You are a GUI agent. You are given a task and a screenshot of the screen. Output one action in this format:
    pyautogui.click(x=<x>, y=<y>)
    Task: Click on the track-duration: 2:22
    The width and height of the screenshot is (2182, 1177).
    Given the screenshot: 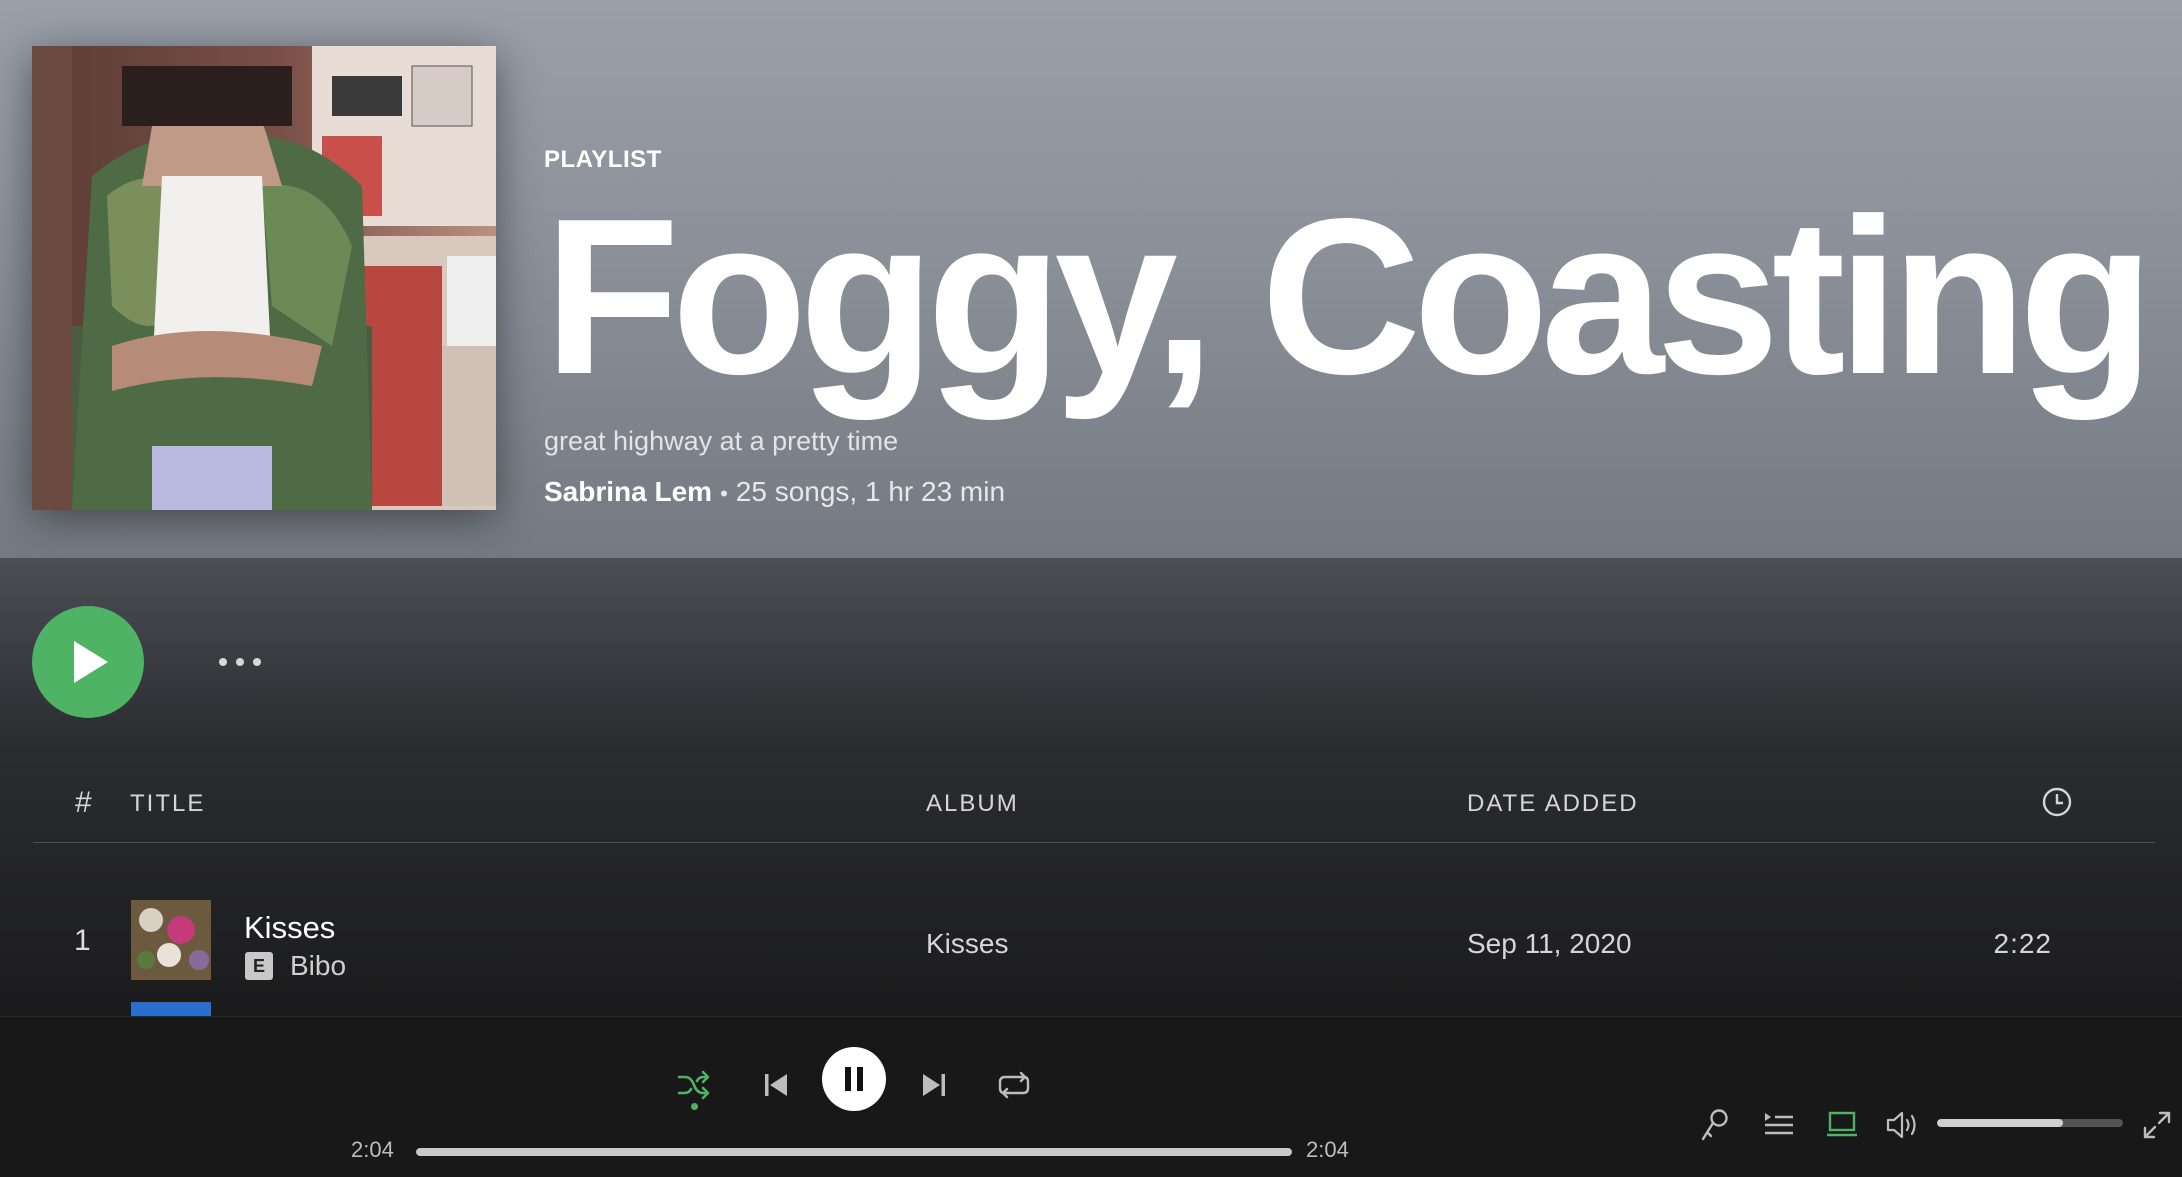 What is the action you would take?
    pyautogui.click(x=2022, y=943)
    